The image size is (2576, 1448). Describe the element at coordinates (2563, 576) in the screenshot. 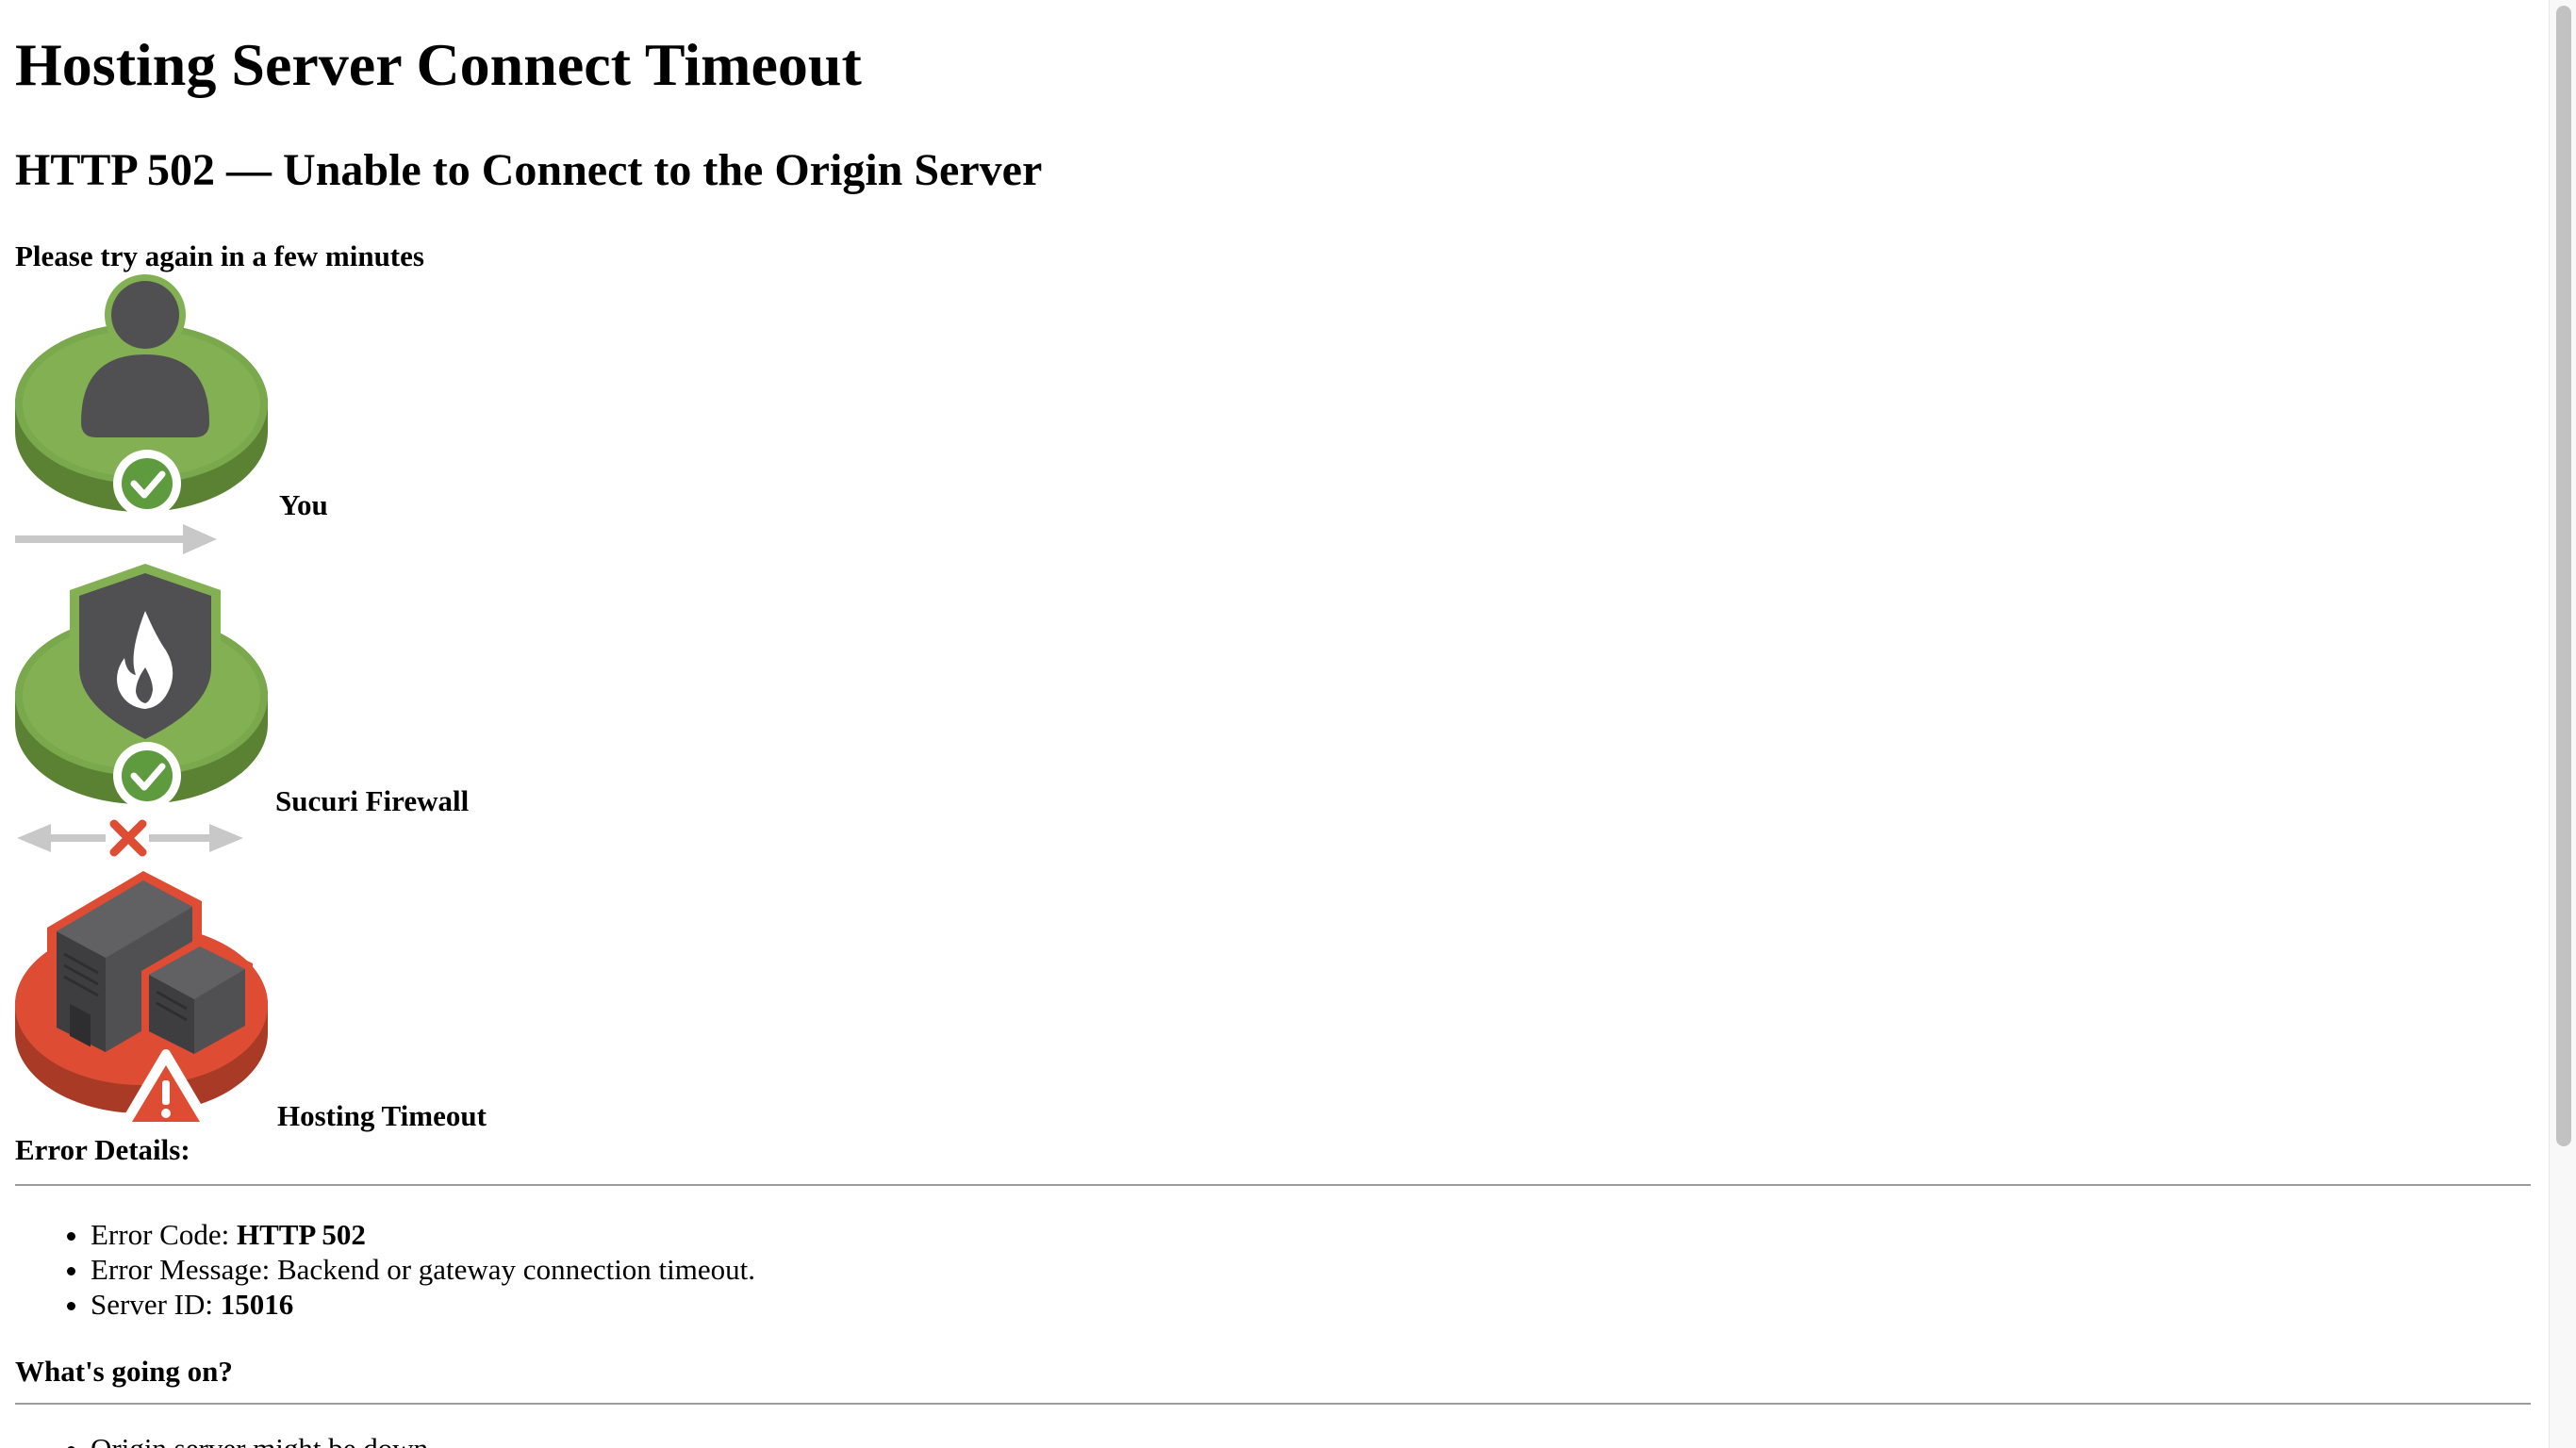

I see `scrollbar-thumb` at that location.